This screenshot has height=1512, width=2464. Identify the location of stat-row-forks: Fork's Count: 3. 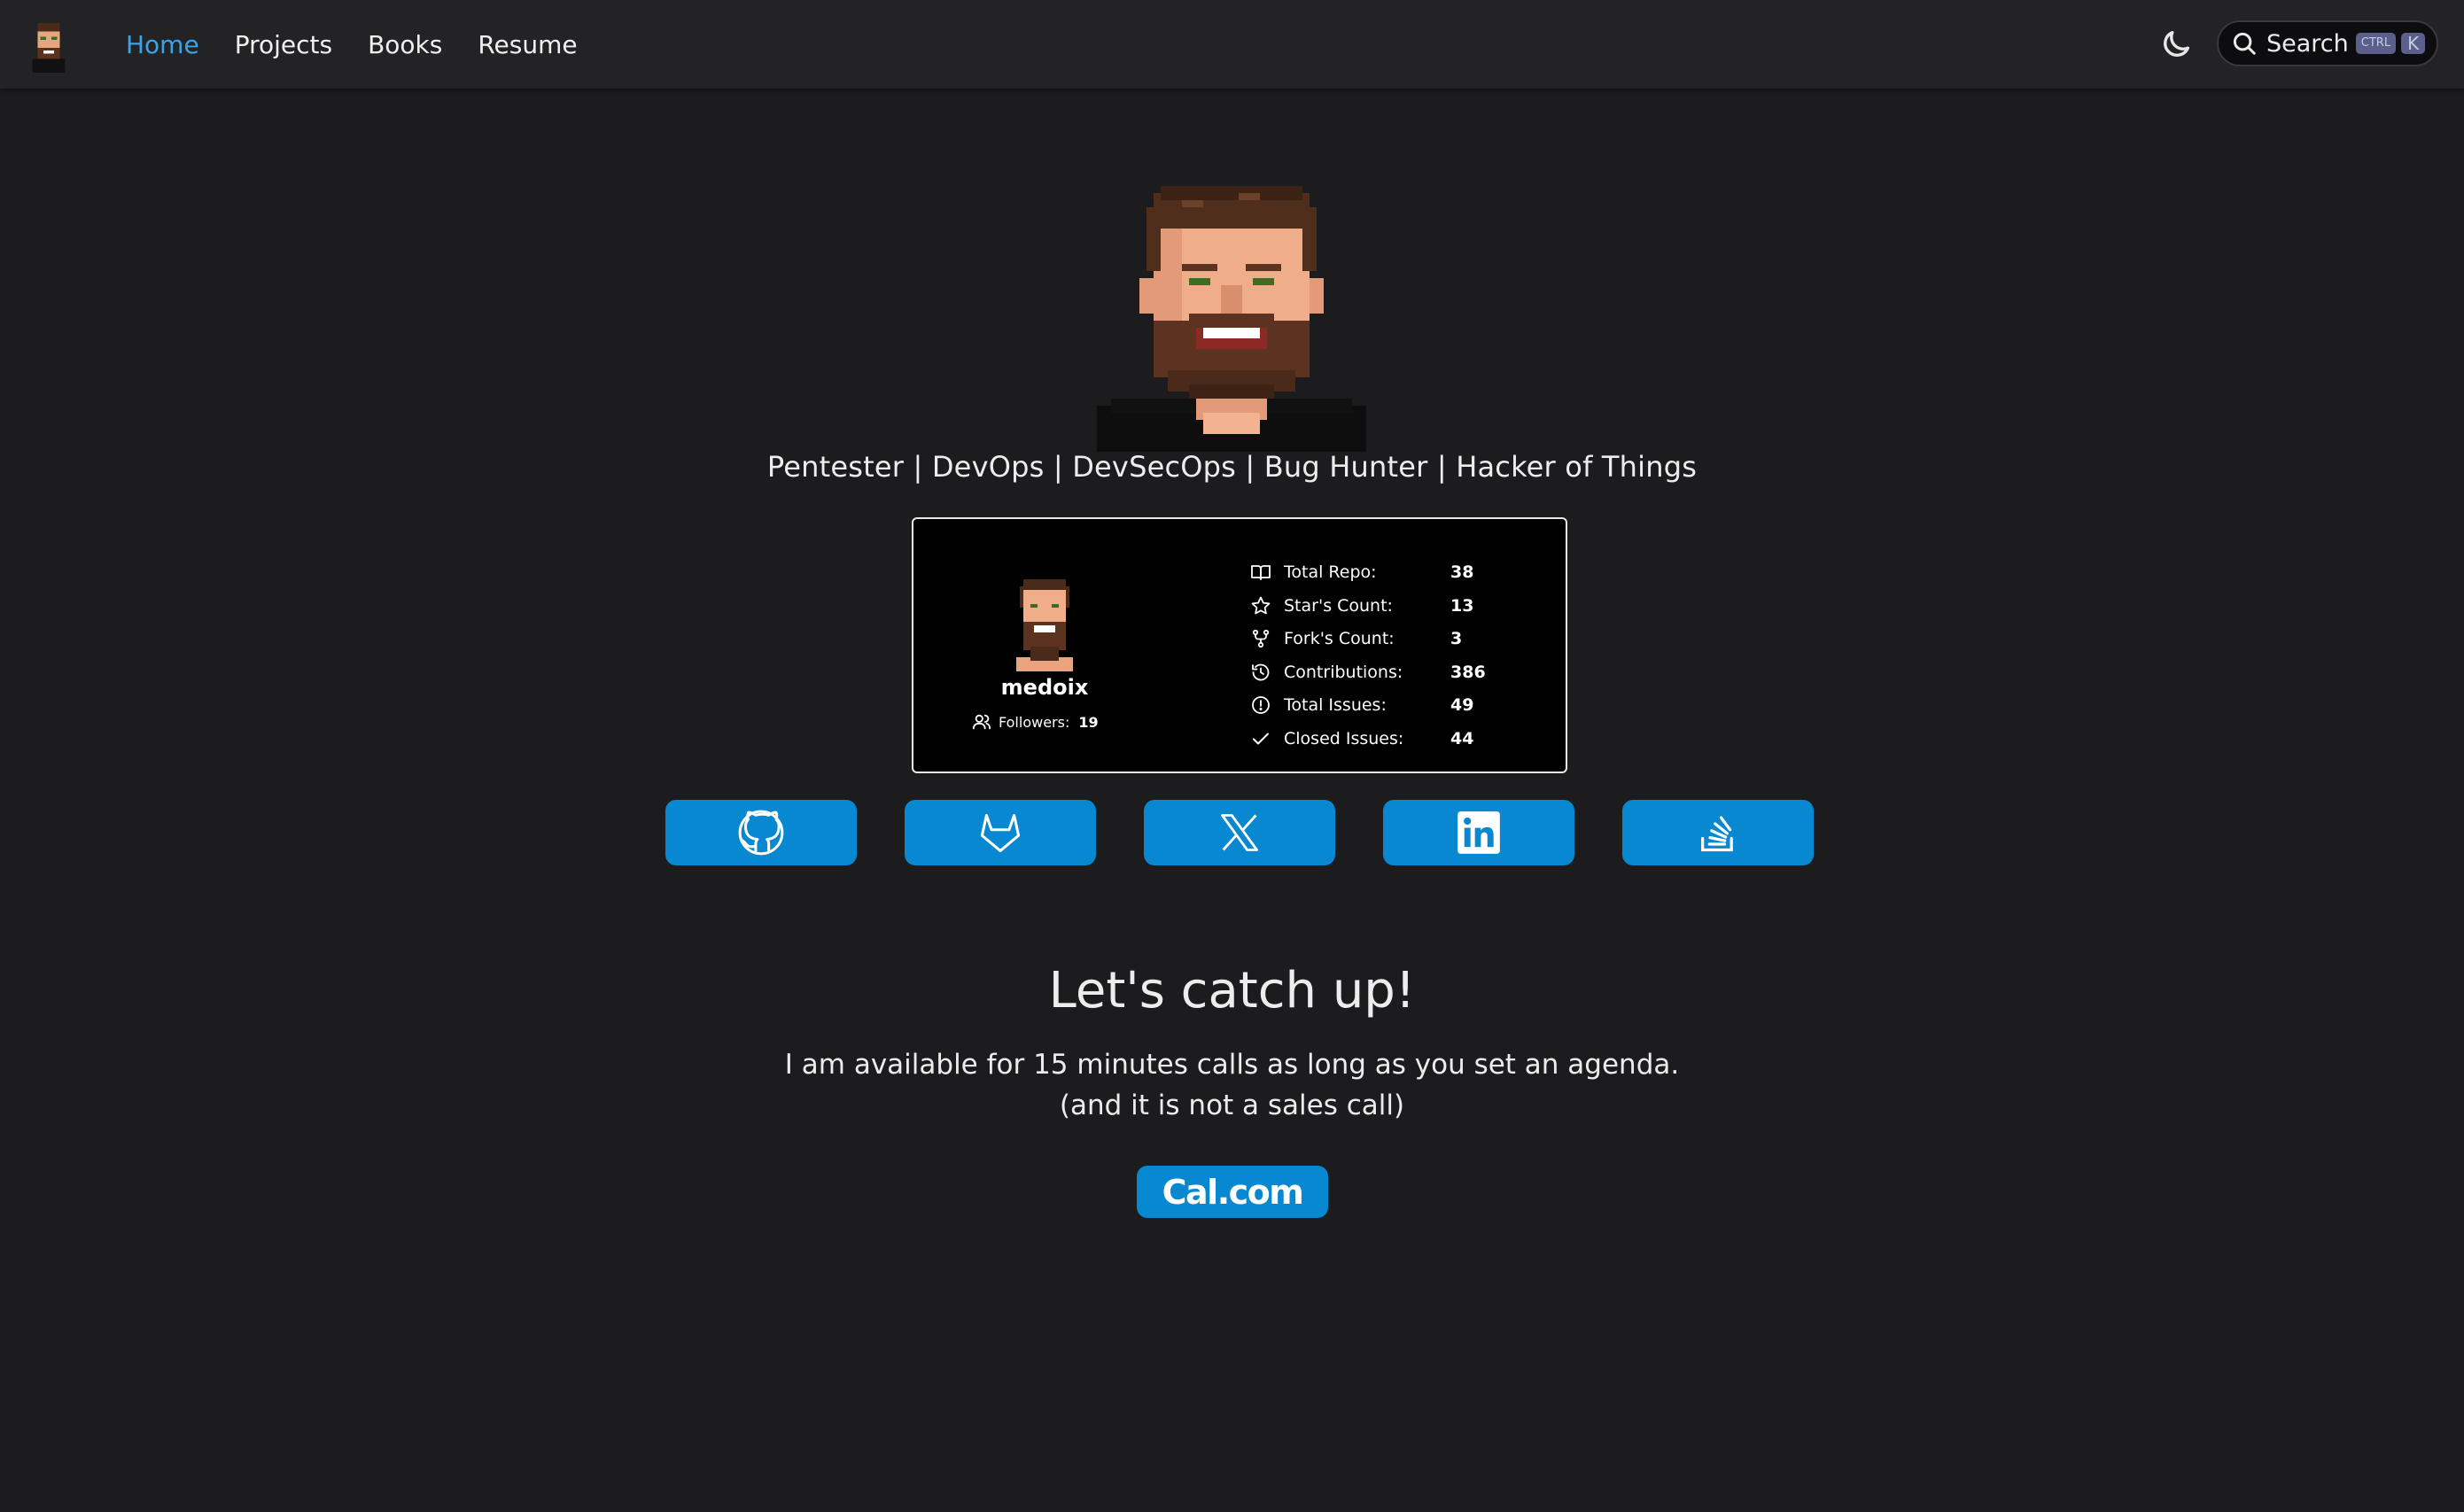
(1356, 638).